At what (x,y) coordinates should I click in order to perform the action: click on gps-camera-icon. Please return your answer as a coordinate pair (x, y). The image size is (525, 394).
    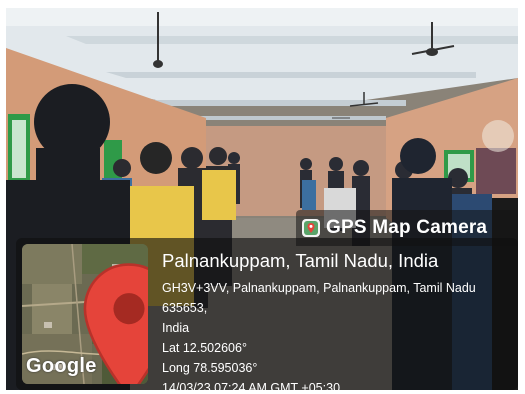
    Looking at the image, I should click on (311, 228).